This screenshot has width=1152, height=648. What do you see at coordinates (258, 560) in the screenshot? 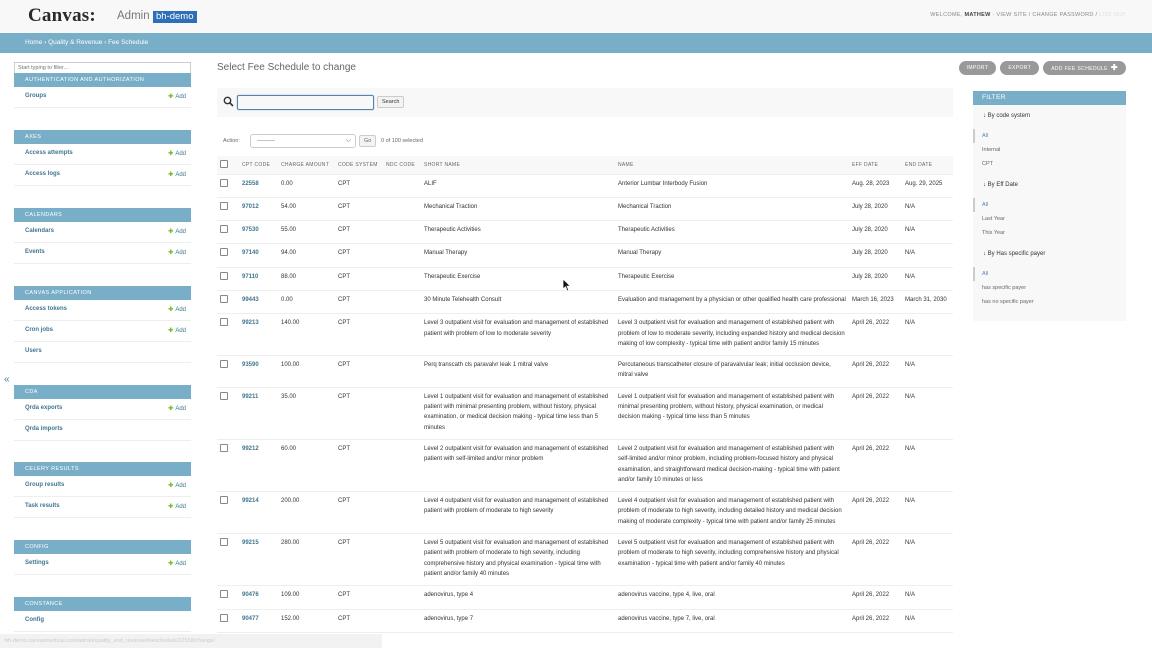
I see `cpt-code-link: 99215` at bounding box center [258, 560].